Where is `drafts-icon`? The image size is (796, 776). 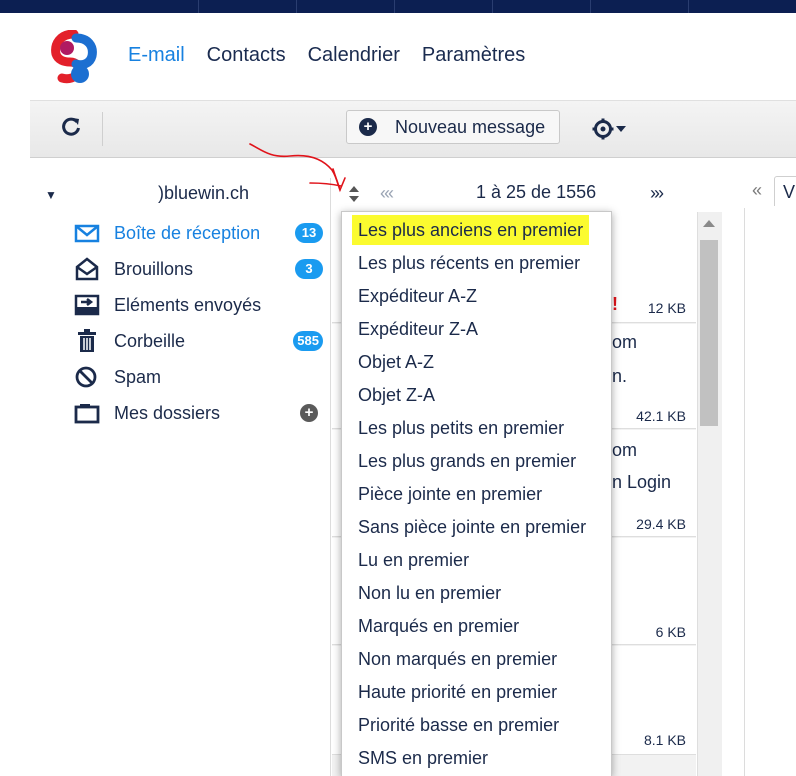
drafts-icon is located at coordinates (87, 269).